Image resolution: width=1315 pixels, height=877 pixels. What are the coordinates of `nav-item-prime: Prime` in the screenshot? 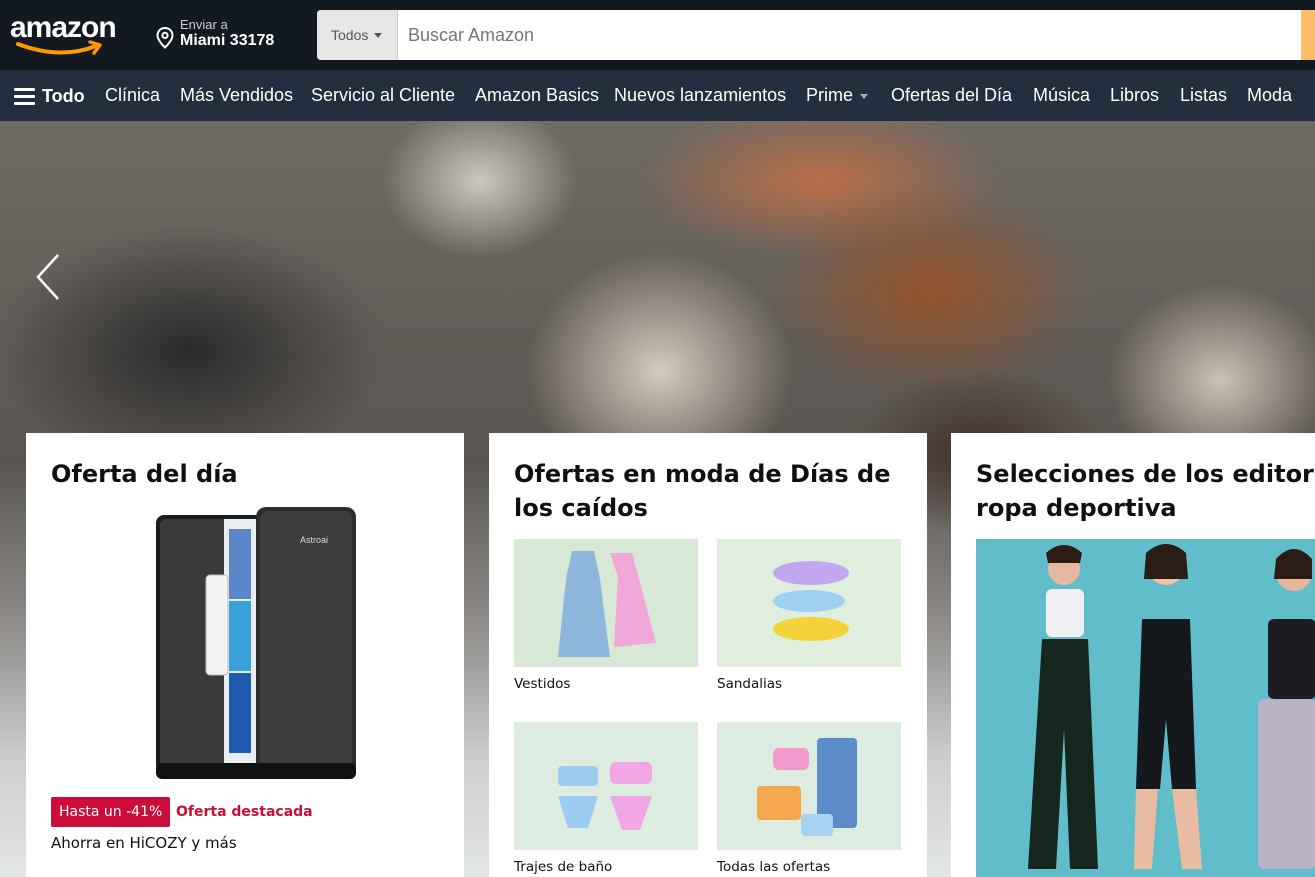 It's located at (837, 95).